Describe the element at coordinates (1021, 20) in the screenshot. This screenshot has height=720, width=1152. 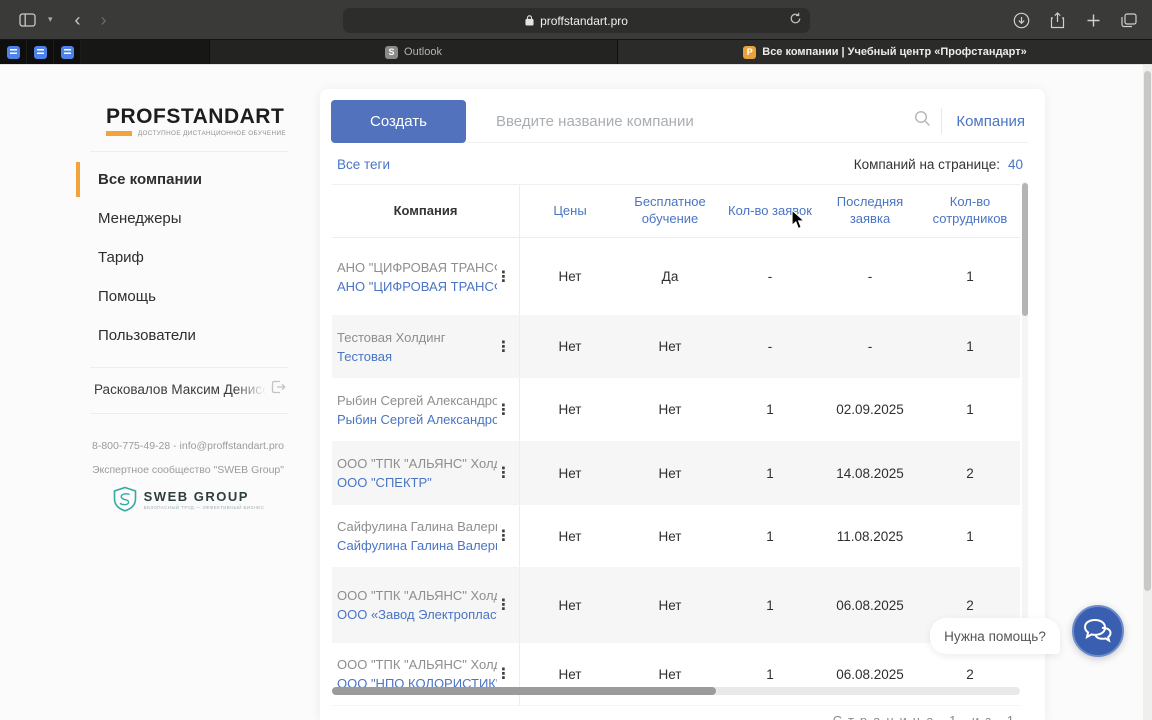
I see `downloads-icon` at that location.